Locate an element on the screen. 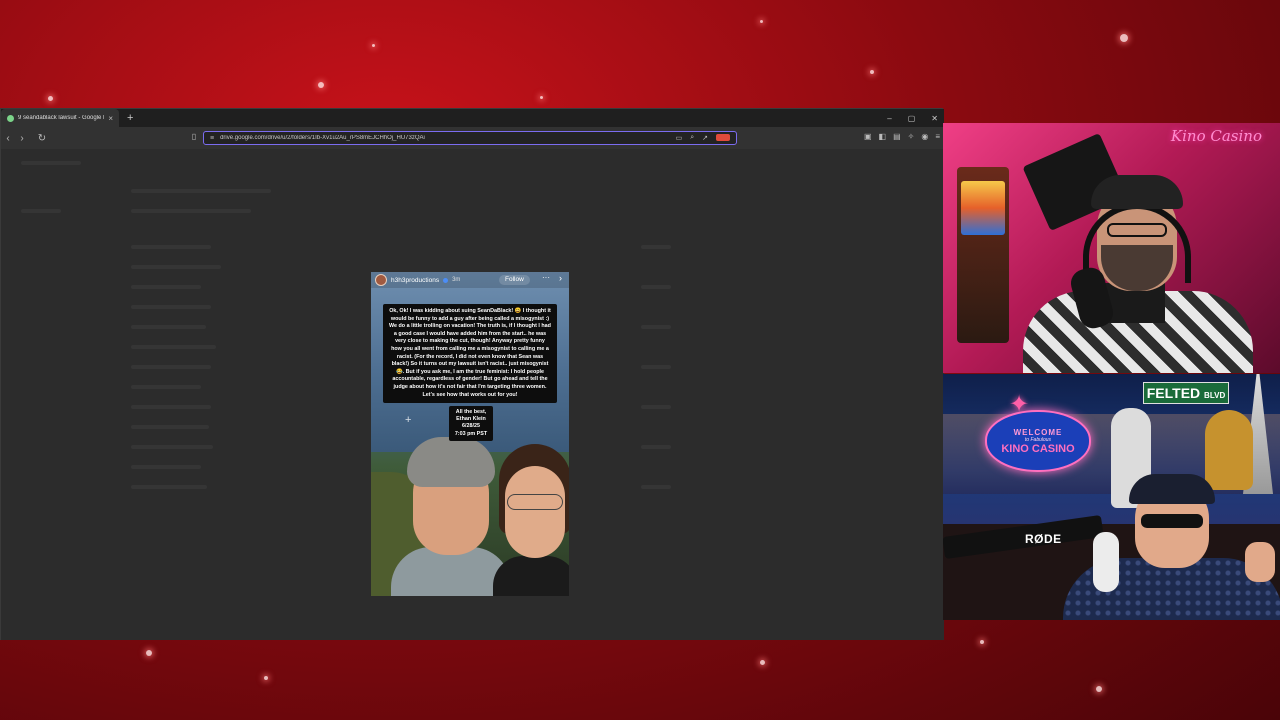 This screenshot has width=1280, height=720. address-bar-icons: ▭ ⌕ ↗ is located at coordinates (703, 138).